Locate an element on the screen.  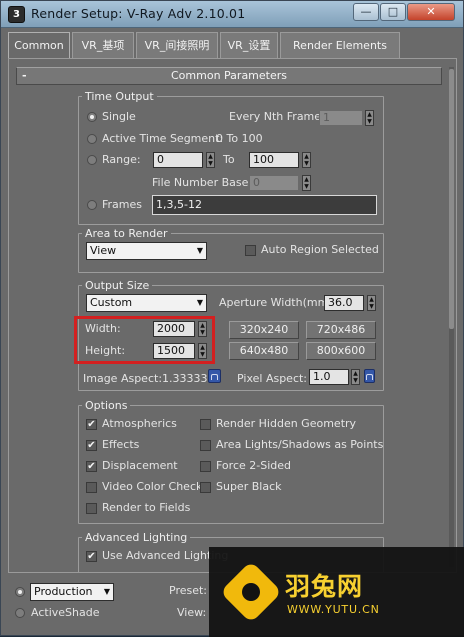
production-mode-dropdown: Production ▼ is located at coordinates (72, 592).